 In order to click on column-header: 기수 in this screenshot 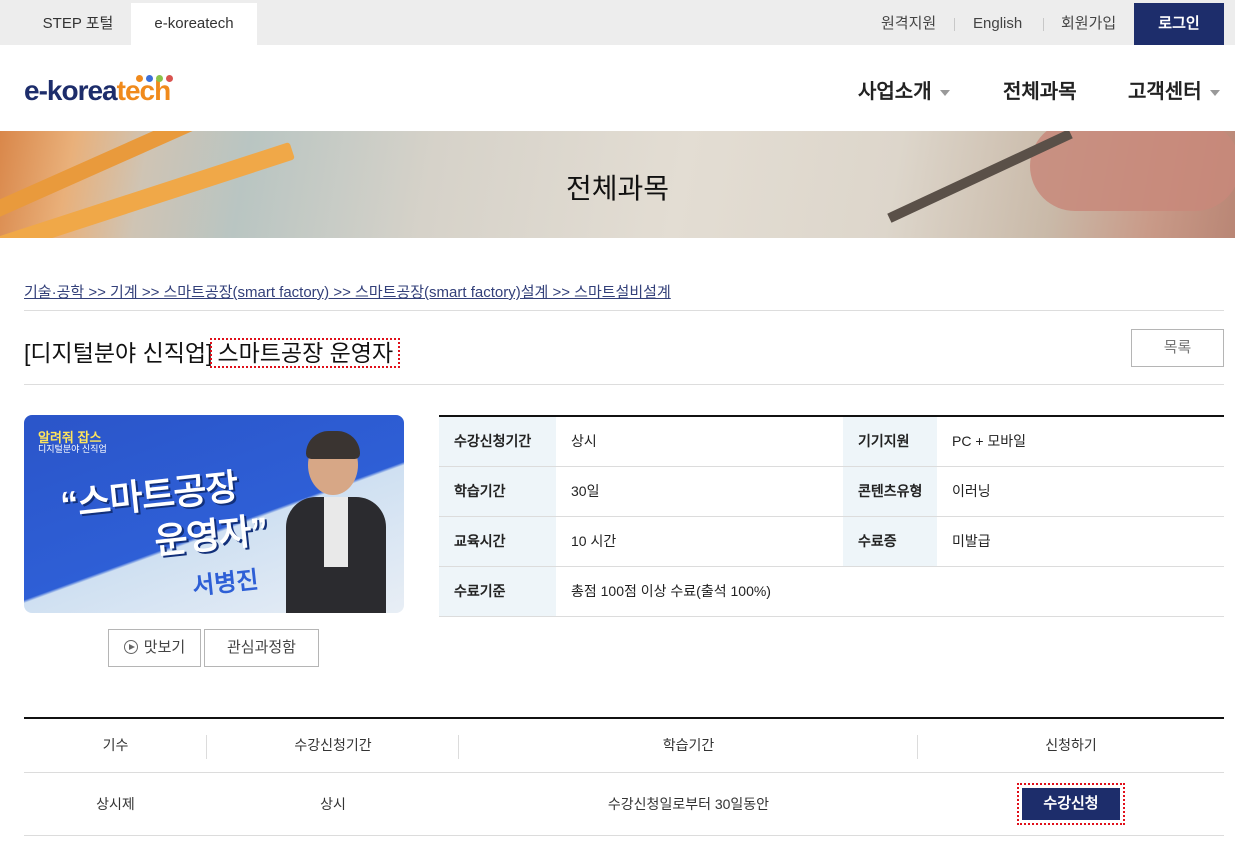, I will do `click(115, 745)`.